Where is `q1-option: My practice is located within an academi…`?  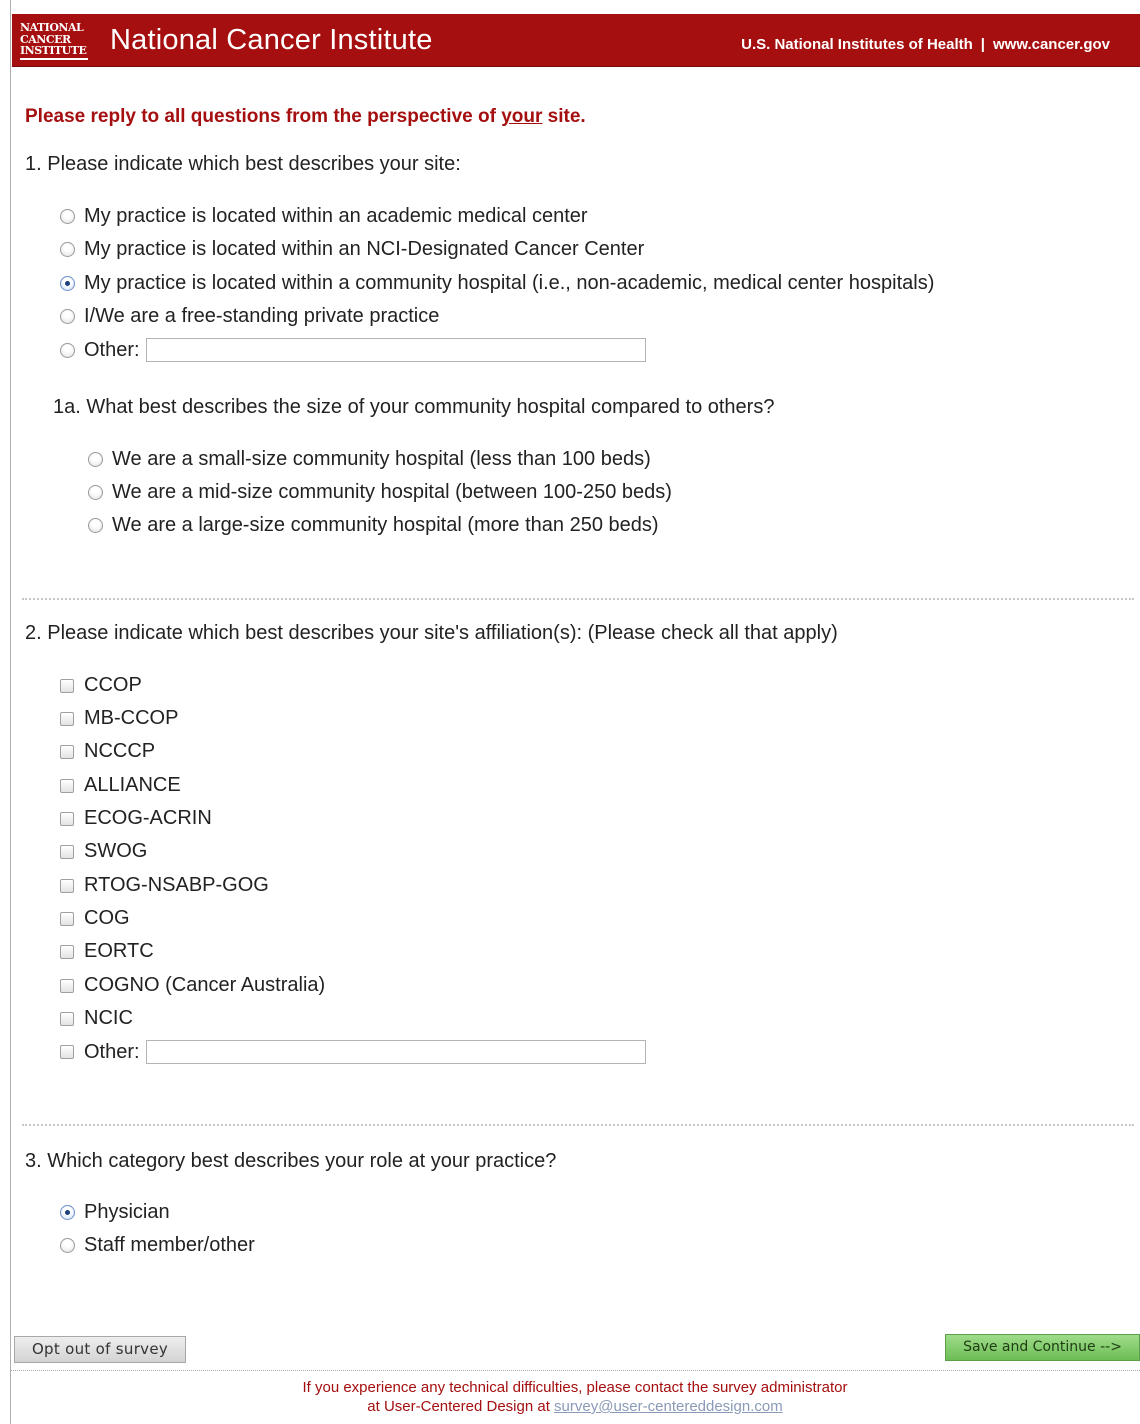 q1-option: My practice is located within an academi… is located at coordinates (324, 216).